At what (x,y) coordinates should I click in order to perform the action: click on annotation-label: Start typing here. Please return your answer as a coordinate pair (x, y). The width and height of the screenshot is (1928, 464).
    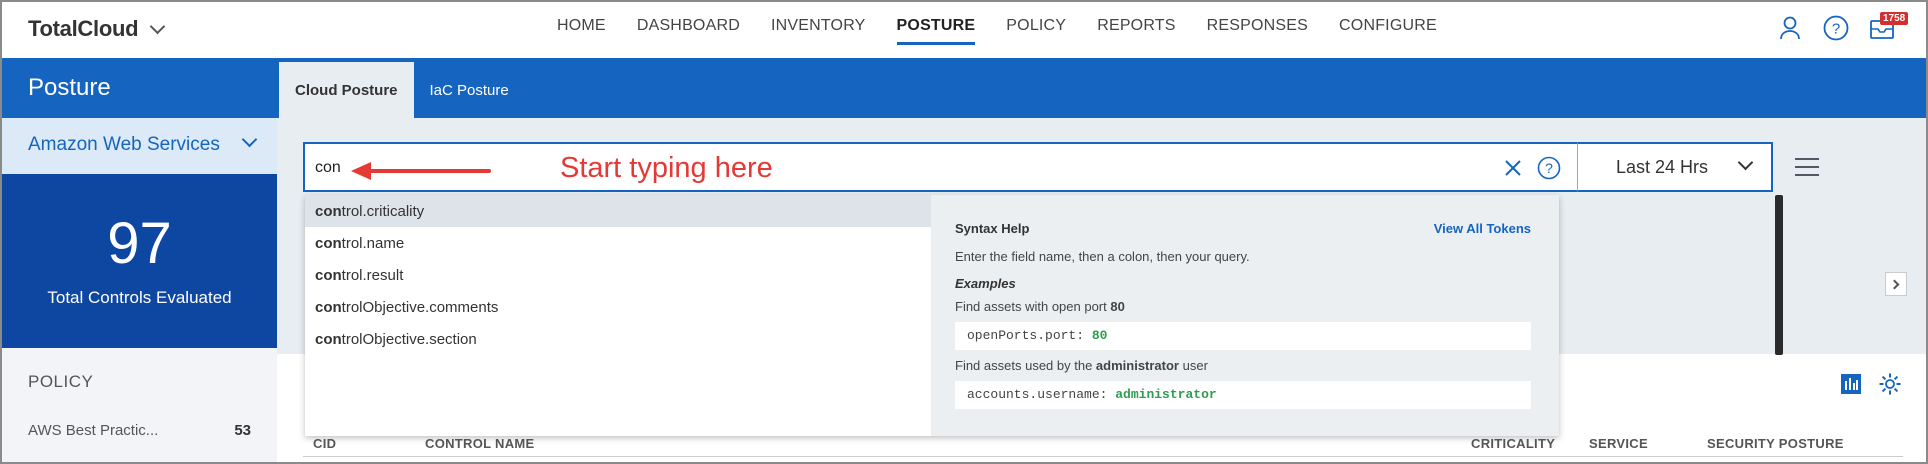
    Looking at the image, I should click on (666, 168).